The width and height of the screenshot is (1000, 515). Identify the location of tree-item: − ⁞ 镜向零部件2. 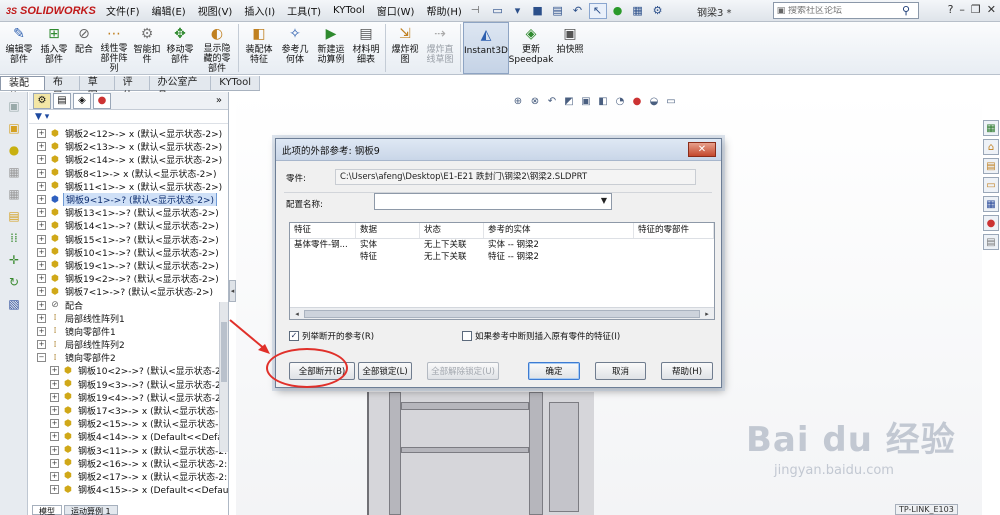
(128, 357).